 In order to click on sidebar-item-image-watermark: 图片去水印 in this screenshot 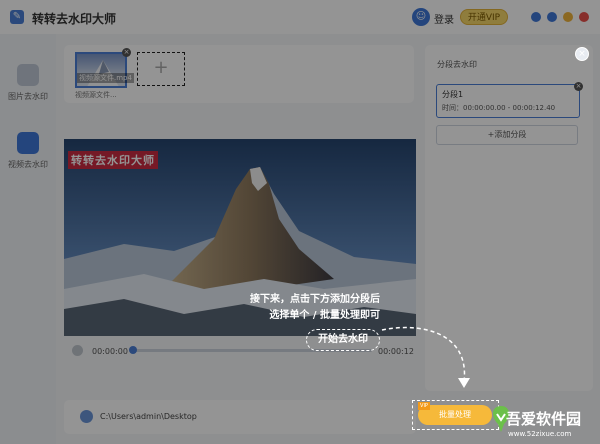, I will do `click(28, 83)`.